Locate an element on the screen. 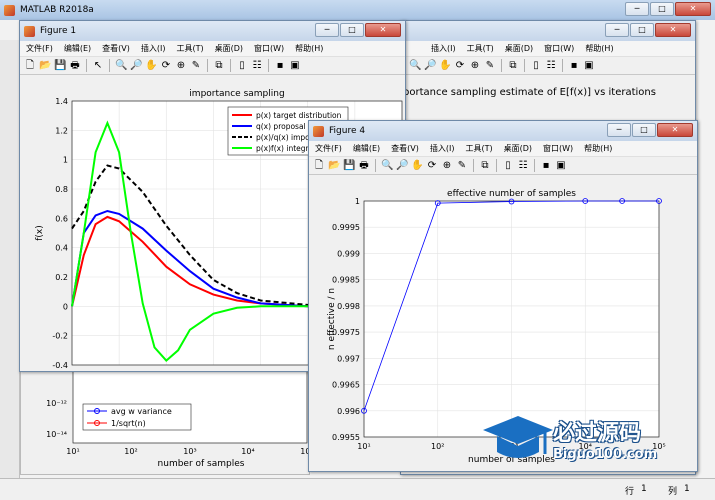  legend-entry-variance: avg w variance is located at coordinates (141, 411).